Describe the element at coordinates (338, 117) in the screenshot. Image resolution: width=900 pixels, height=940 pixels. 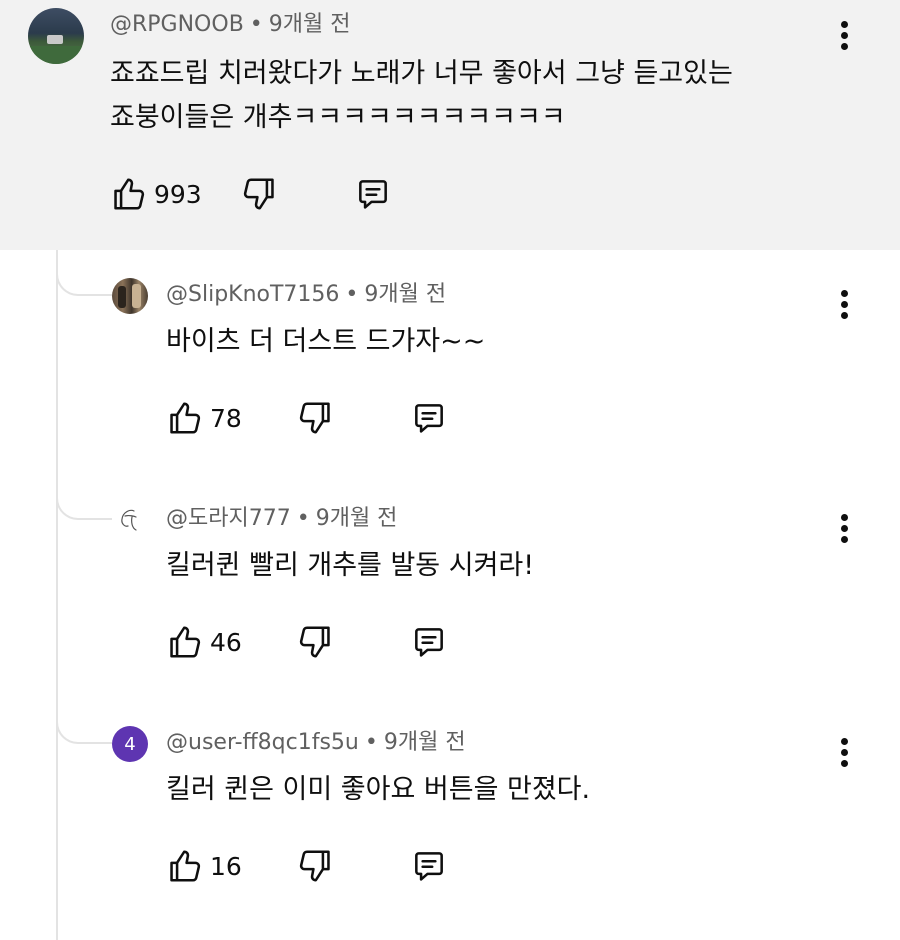
I see `comment-text-line: 죠붕이들은 개추ㅋㅋㅋㅋㅋㅋㅋㅋㅋㅋㅋ` at that location.